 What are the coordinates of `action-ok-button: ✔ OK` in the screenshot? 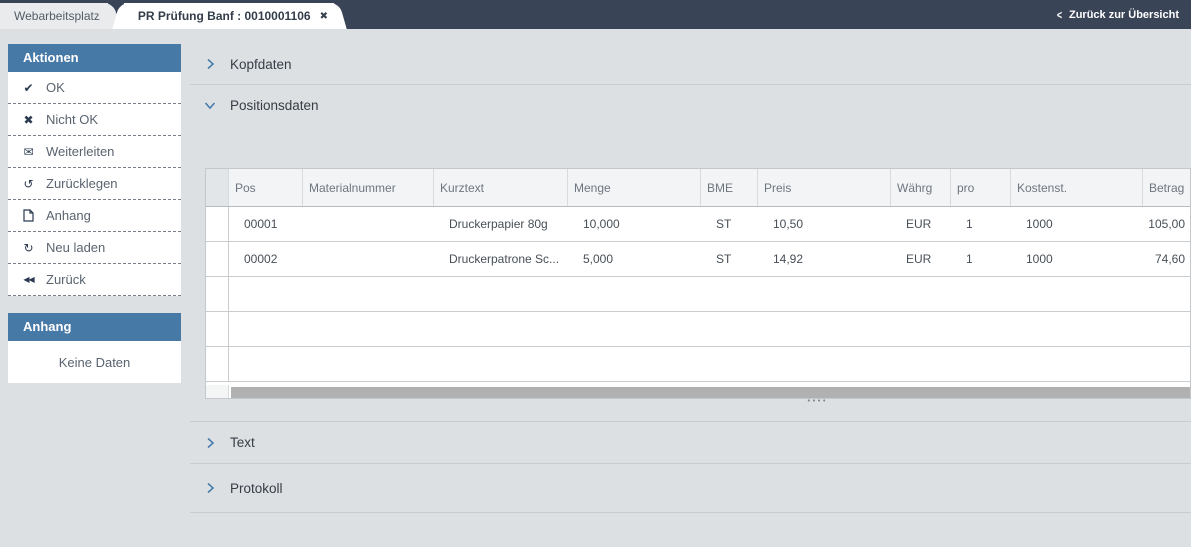 It's located at (94, 88).